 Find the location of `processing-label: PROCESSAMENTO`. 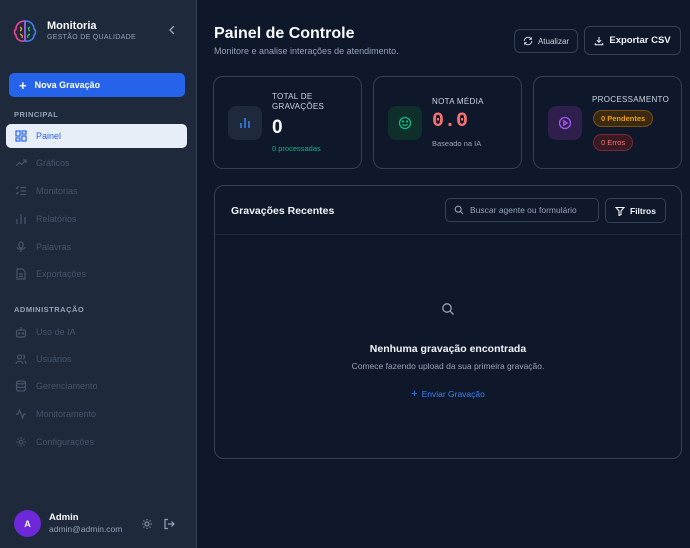

processing-label: PROCESSAMENTO is located at coordinates (631, 99).